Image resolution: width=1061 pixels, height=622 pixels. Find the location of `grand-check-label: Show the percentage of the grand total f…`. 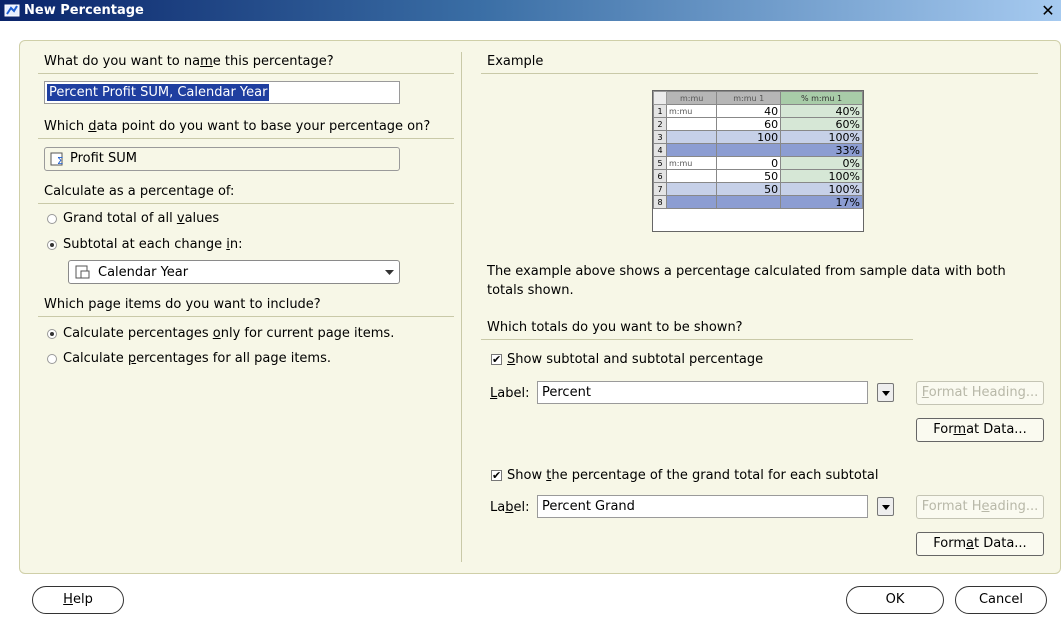

grand-check-label: Show the percentage of the grand total f… is located at coordinates (693, 475).